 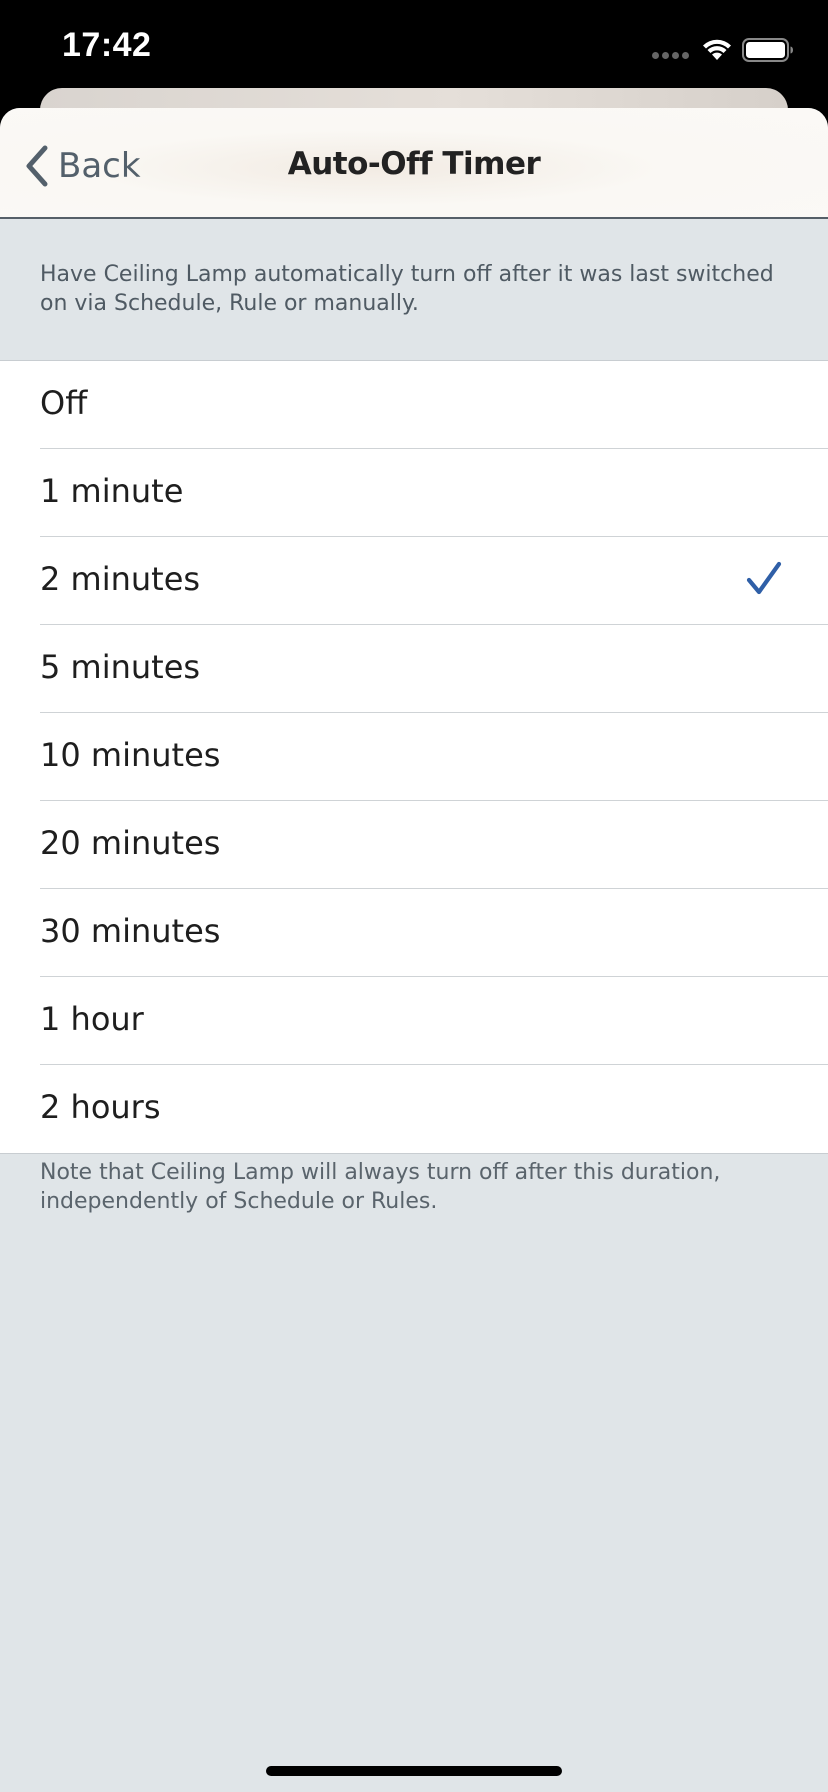 What do you see at coordinates (130, 931) in the screenshot?
I see `option-label: 30 minutes` at bounding box center [130, 931].